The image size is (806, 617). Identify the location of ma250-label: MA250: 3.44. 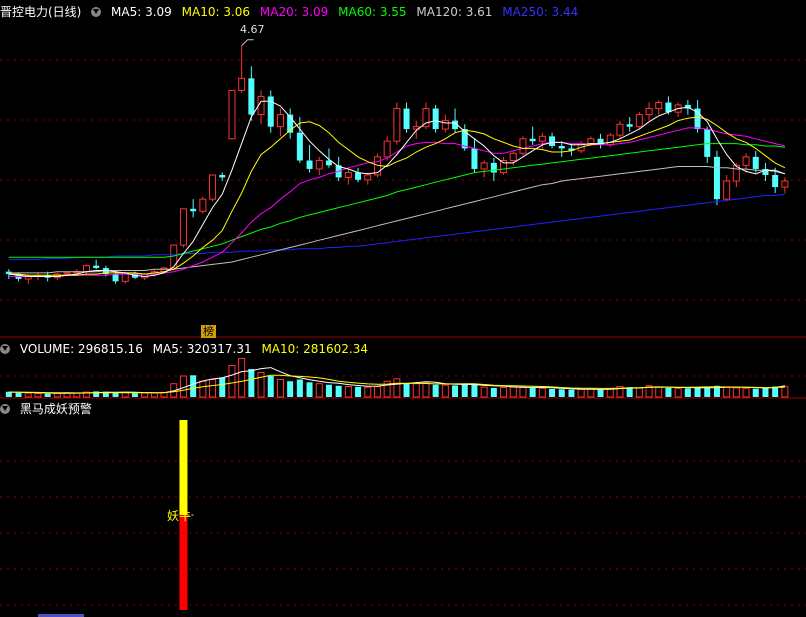
(540, 12).